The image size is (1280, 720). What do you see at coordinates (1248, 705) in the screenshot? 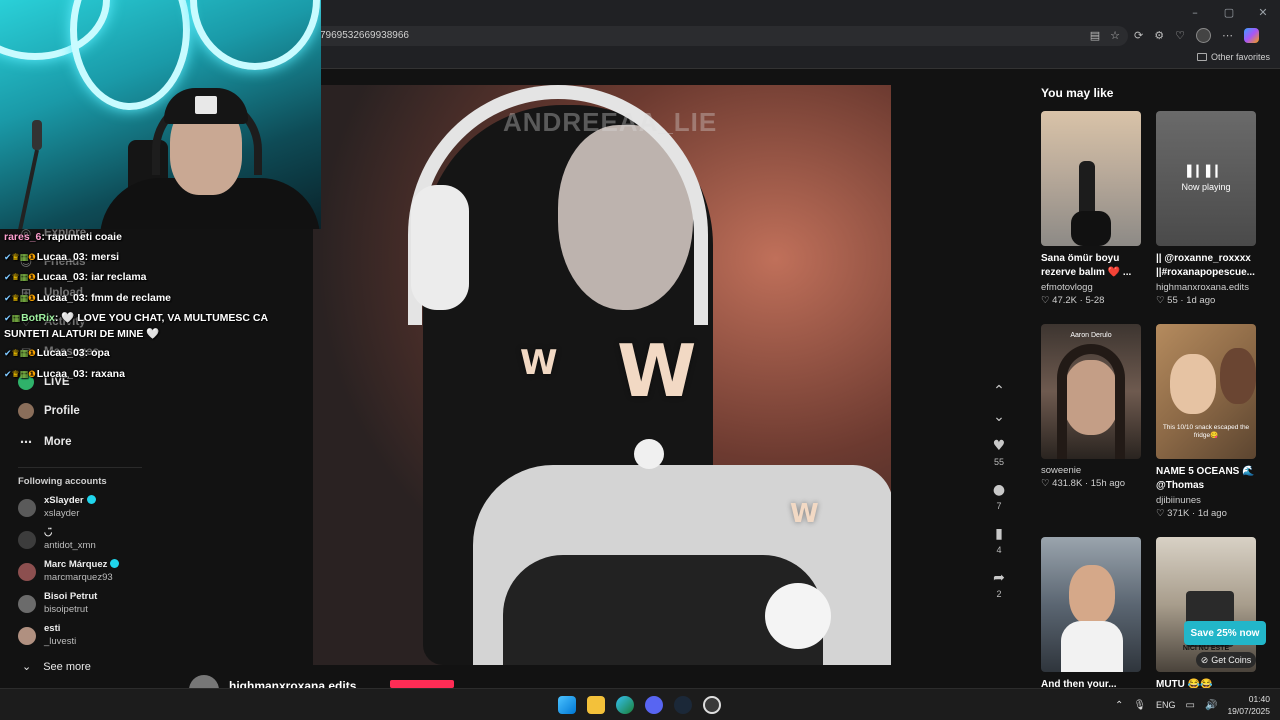
I see `clock: 01:40 19/07/2025` at bounding box center [1248, 705].